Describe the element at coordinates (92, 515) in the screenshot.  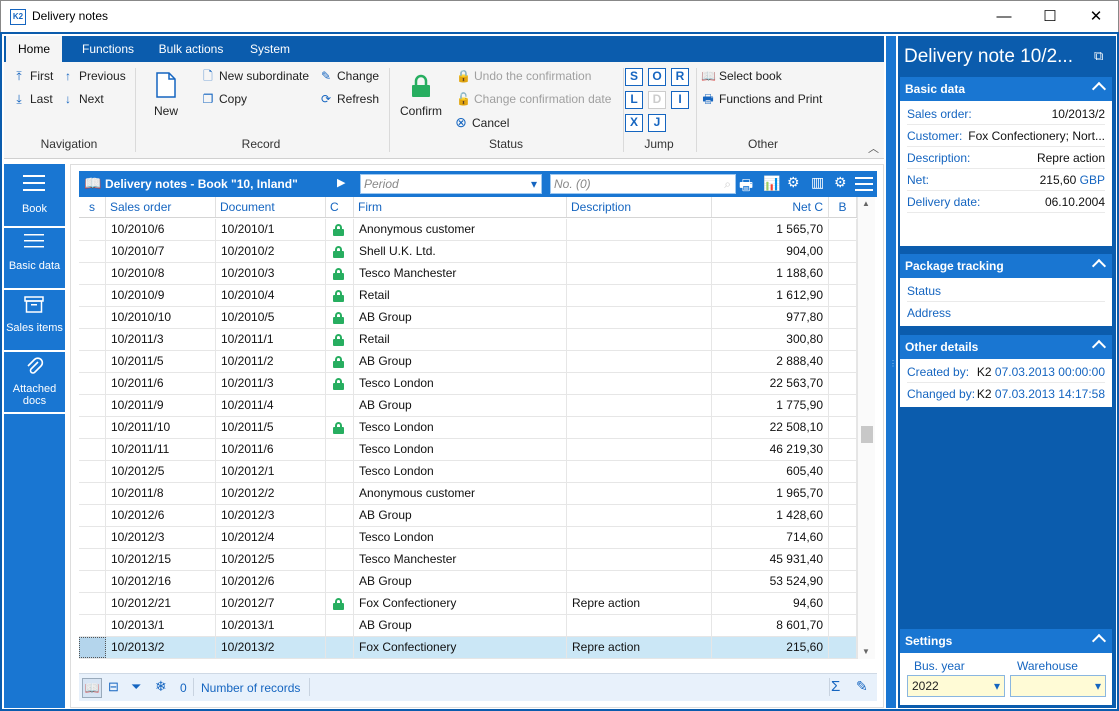
I see `cell-s` at that location.